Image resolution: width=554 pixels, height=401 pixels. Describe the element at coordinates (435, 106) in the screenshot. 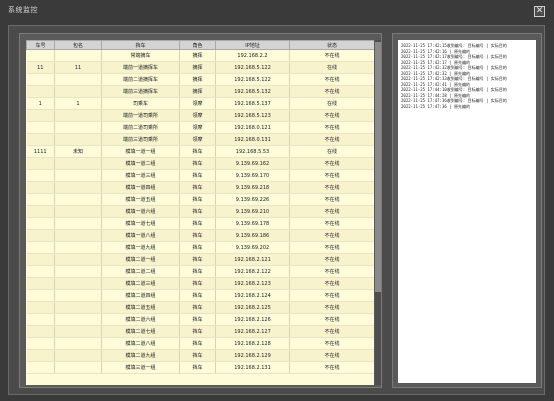

I see `log-line: 2022-11-25 17:47:36 | 原先编的` at that location.